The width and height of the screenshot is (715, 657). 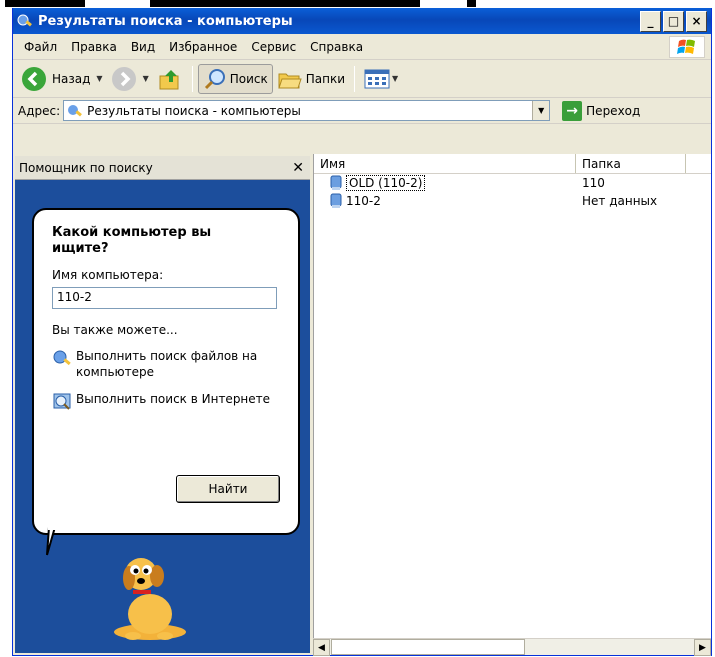 I want to click on folders-icon, so click(x=290, y=80).